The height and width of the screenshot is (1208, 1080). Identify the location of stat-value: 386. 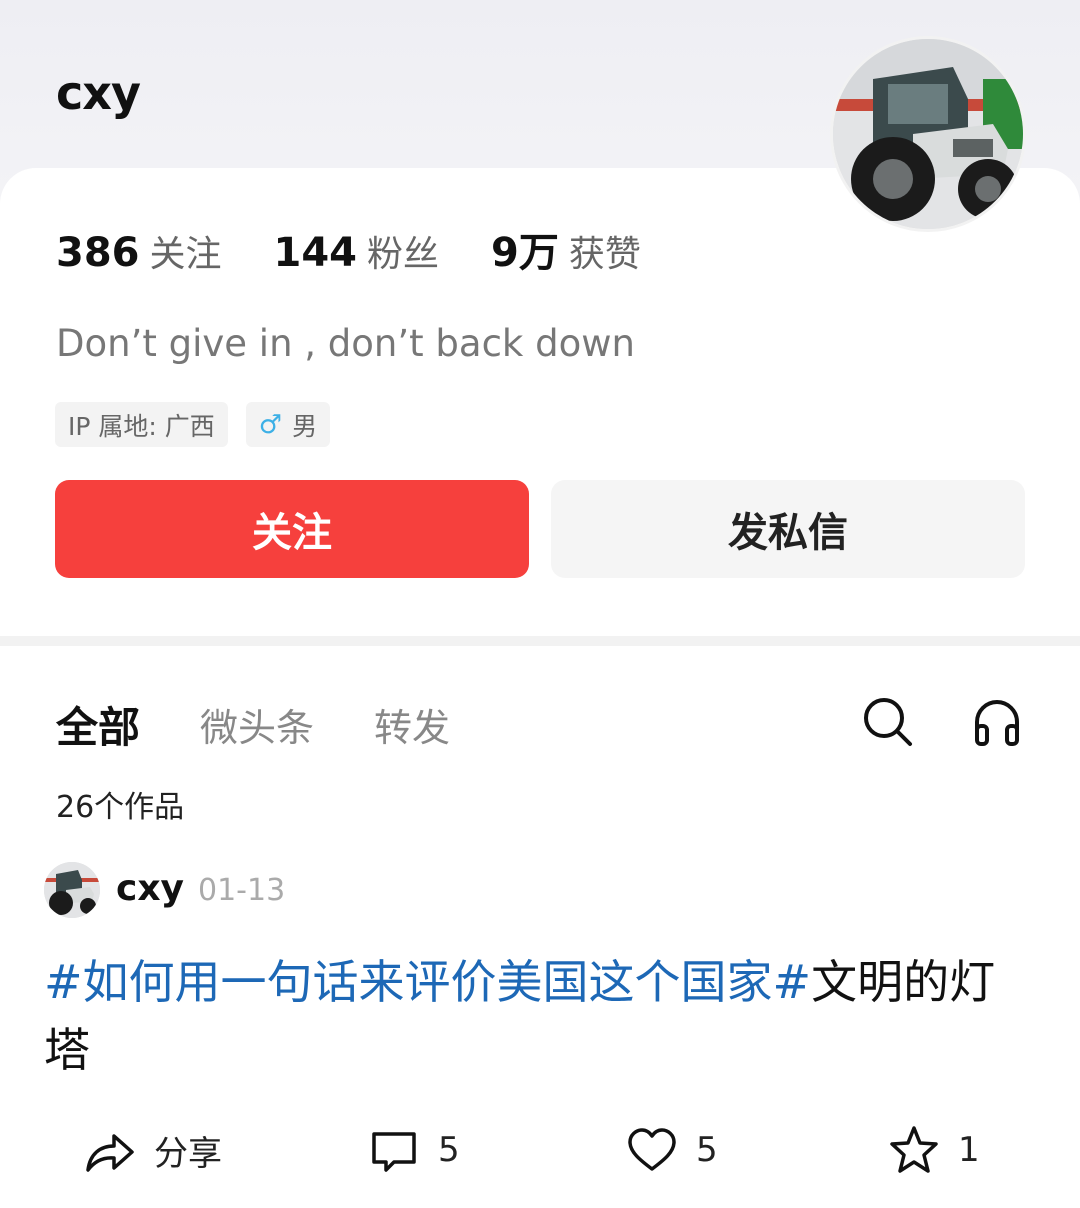
(98, 253).